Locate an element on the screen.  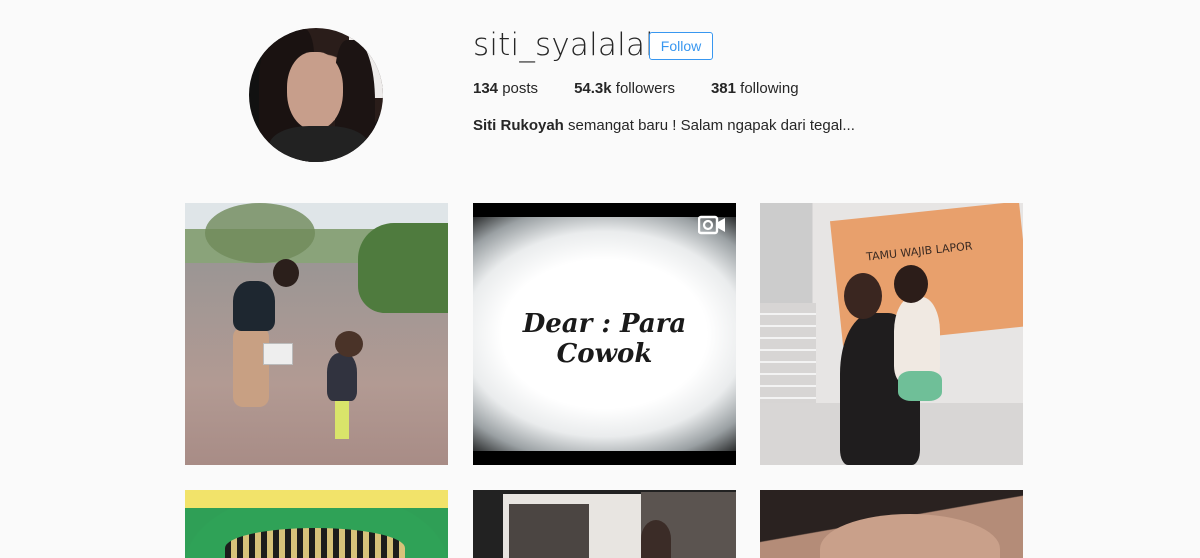
following-label: following is located at coordinates (769, 88).